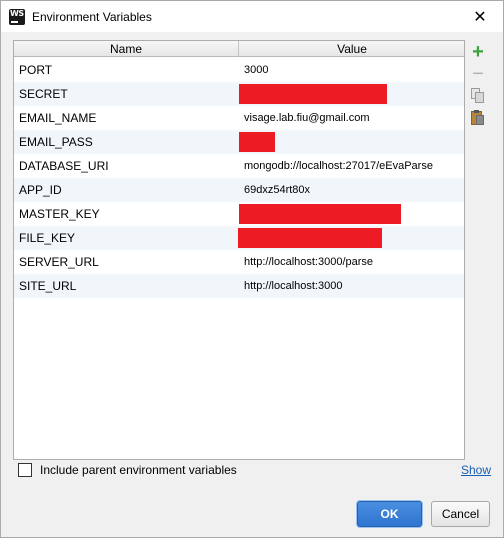 Image resolution: width=504 pixels, height=538 pixels. What do you see at coordinates (40, 190) in the screenshot?
I see `variable-name-cell: APP_ID` at bounding box center [40, 190].